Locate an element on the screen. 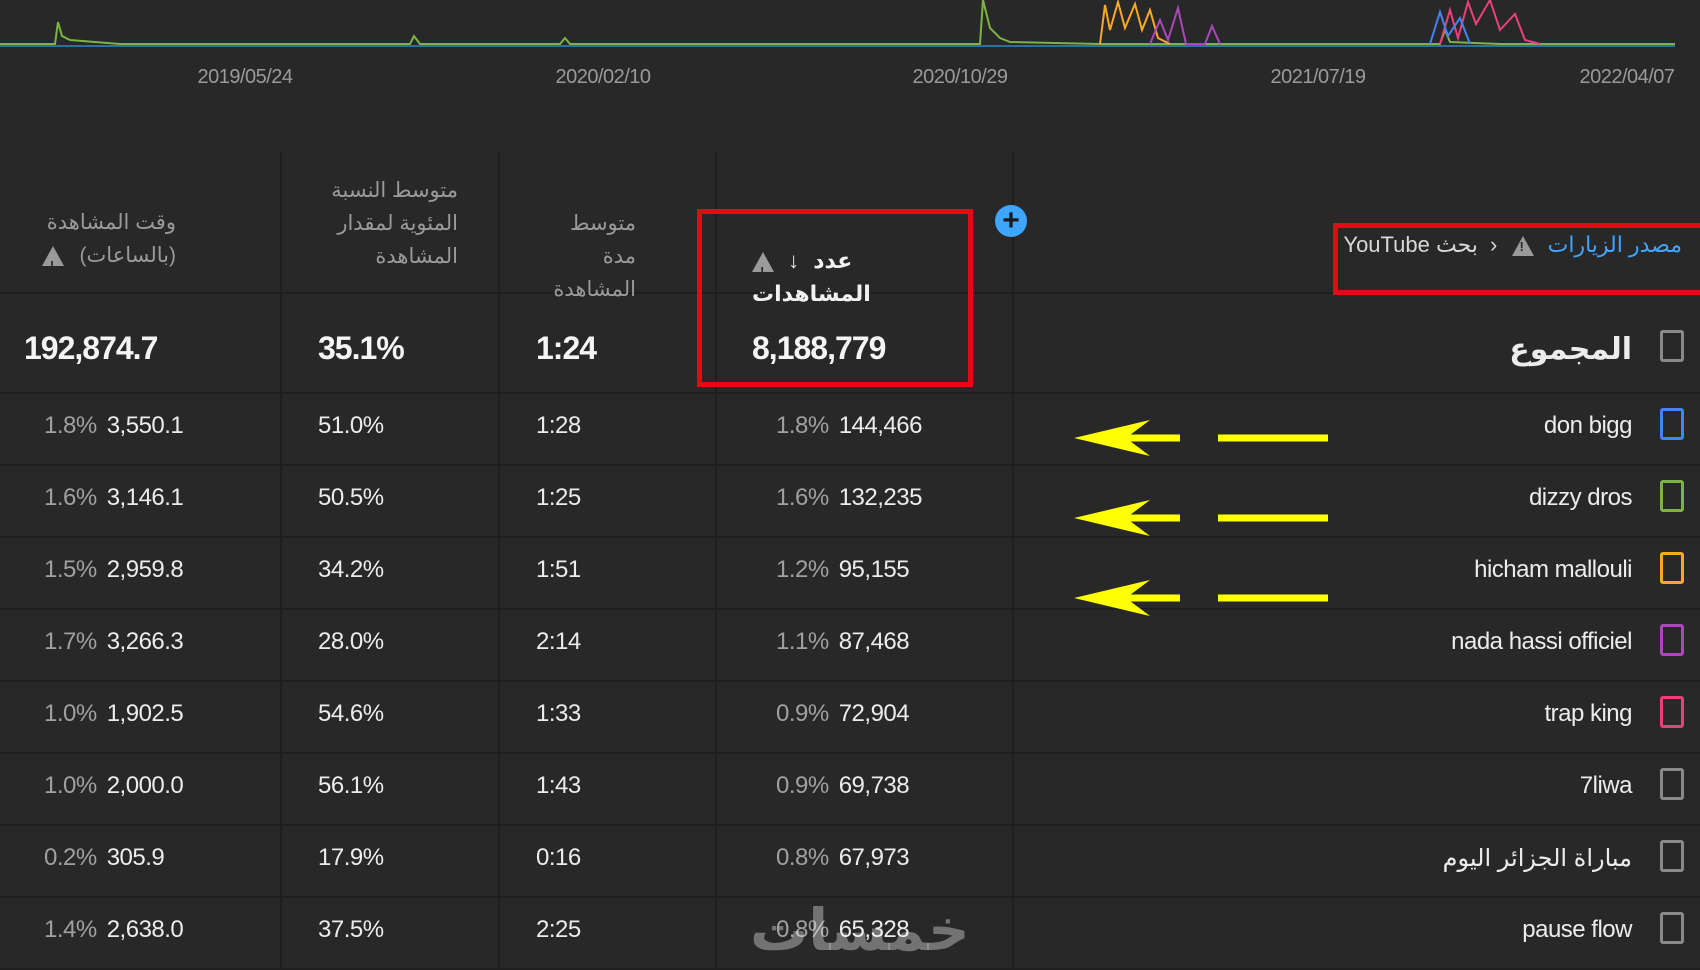 The image size is (1700, 970). row-source-name: pause flow is located at coordinates (1577, 930).